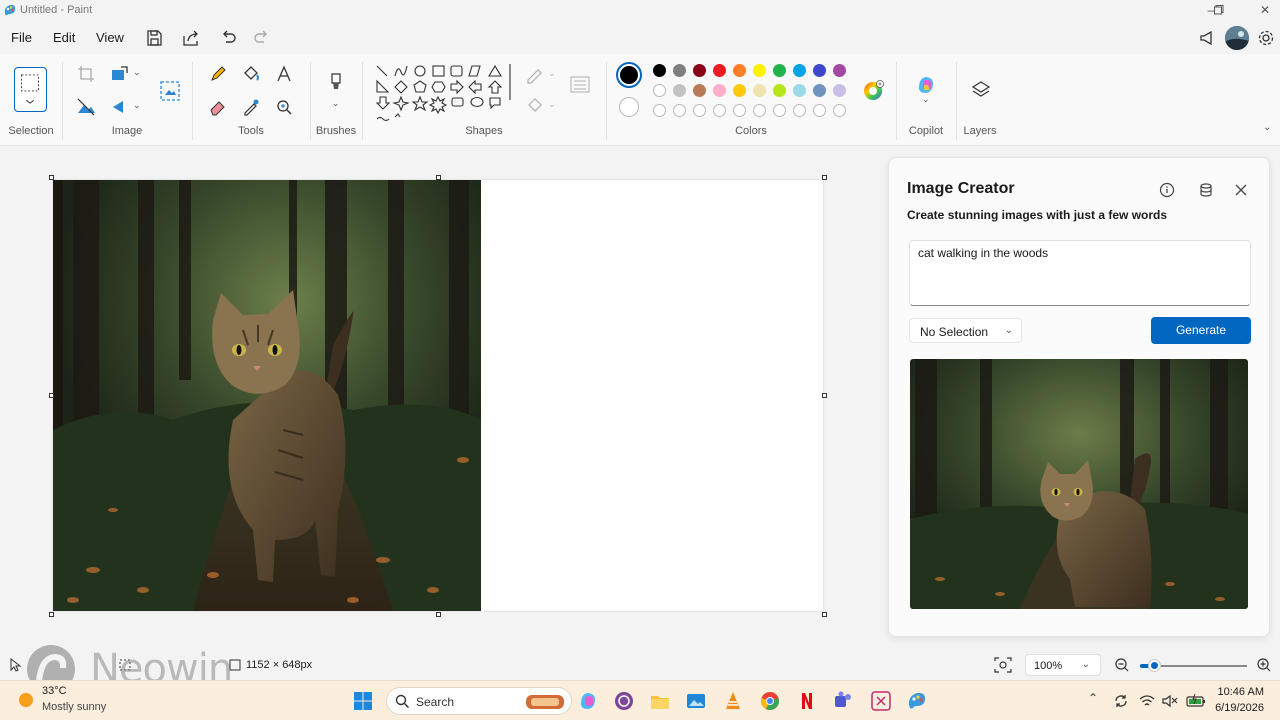 Image resolution: width=1280 pixels, height=720 pixels. I want to click on feedback-button, so click(1208, 38).